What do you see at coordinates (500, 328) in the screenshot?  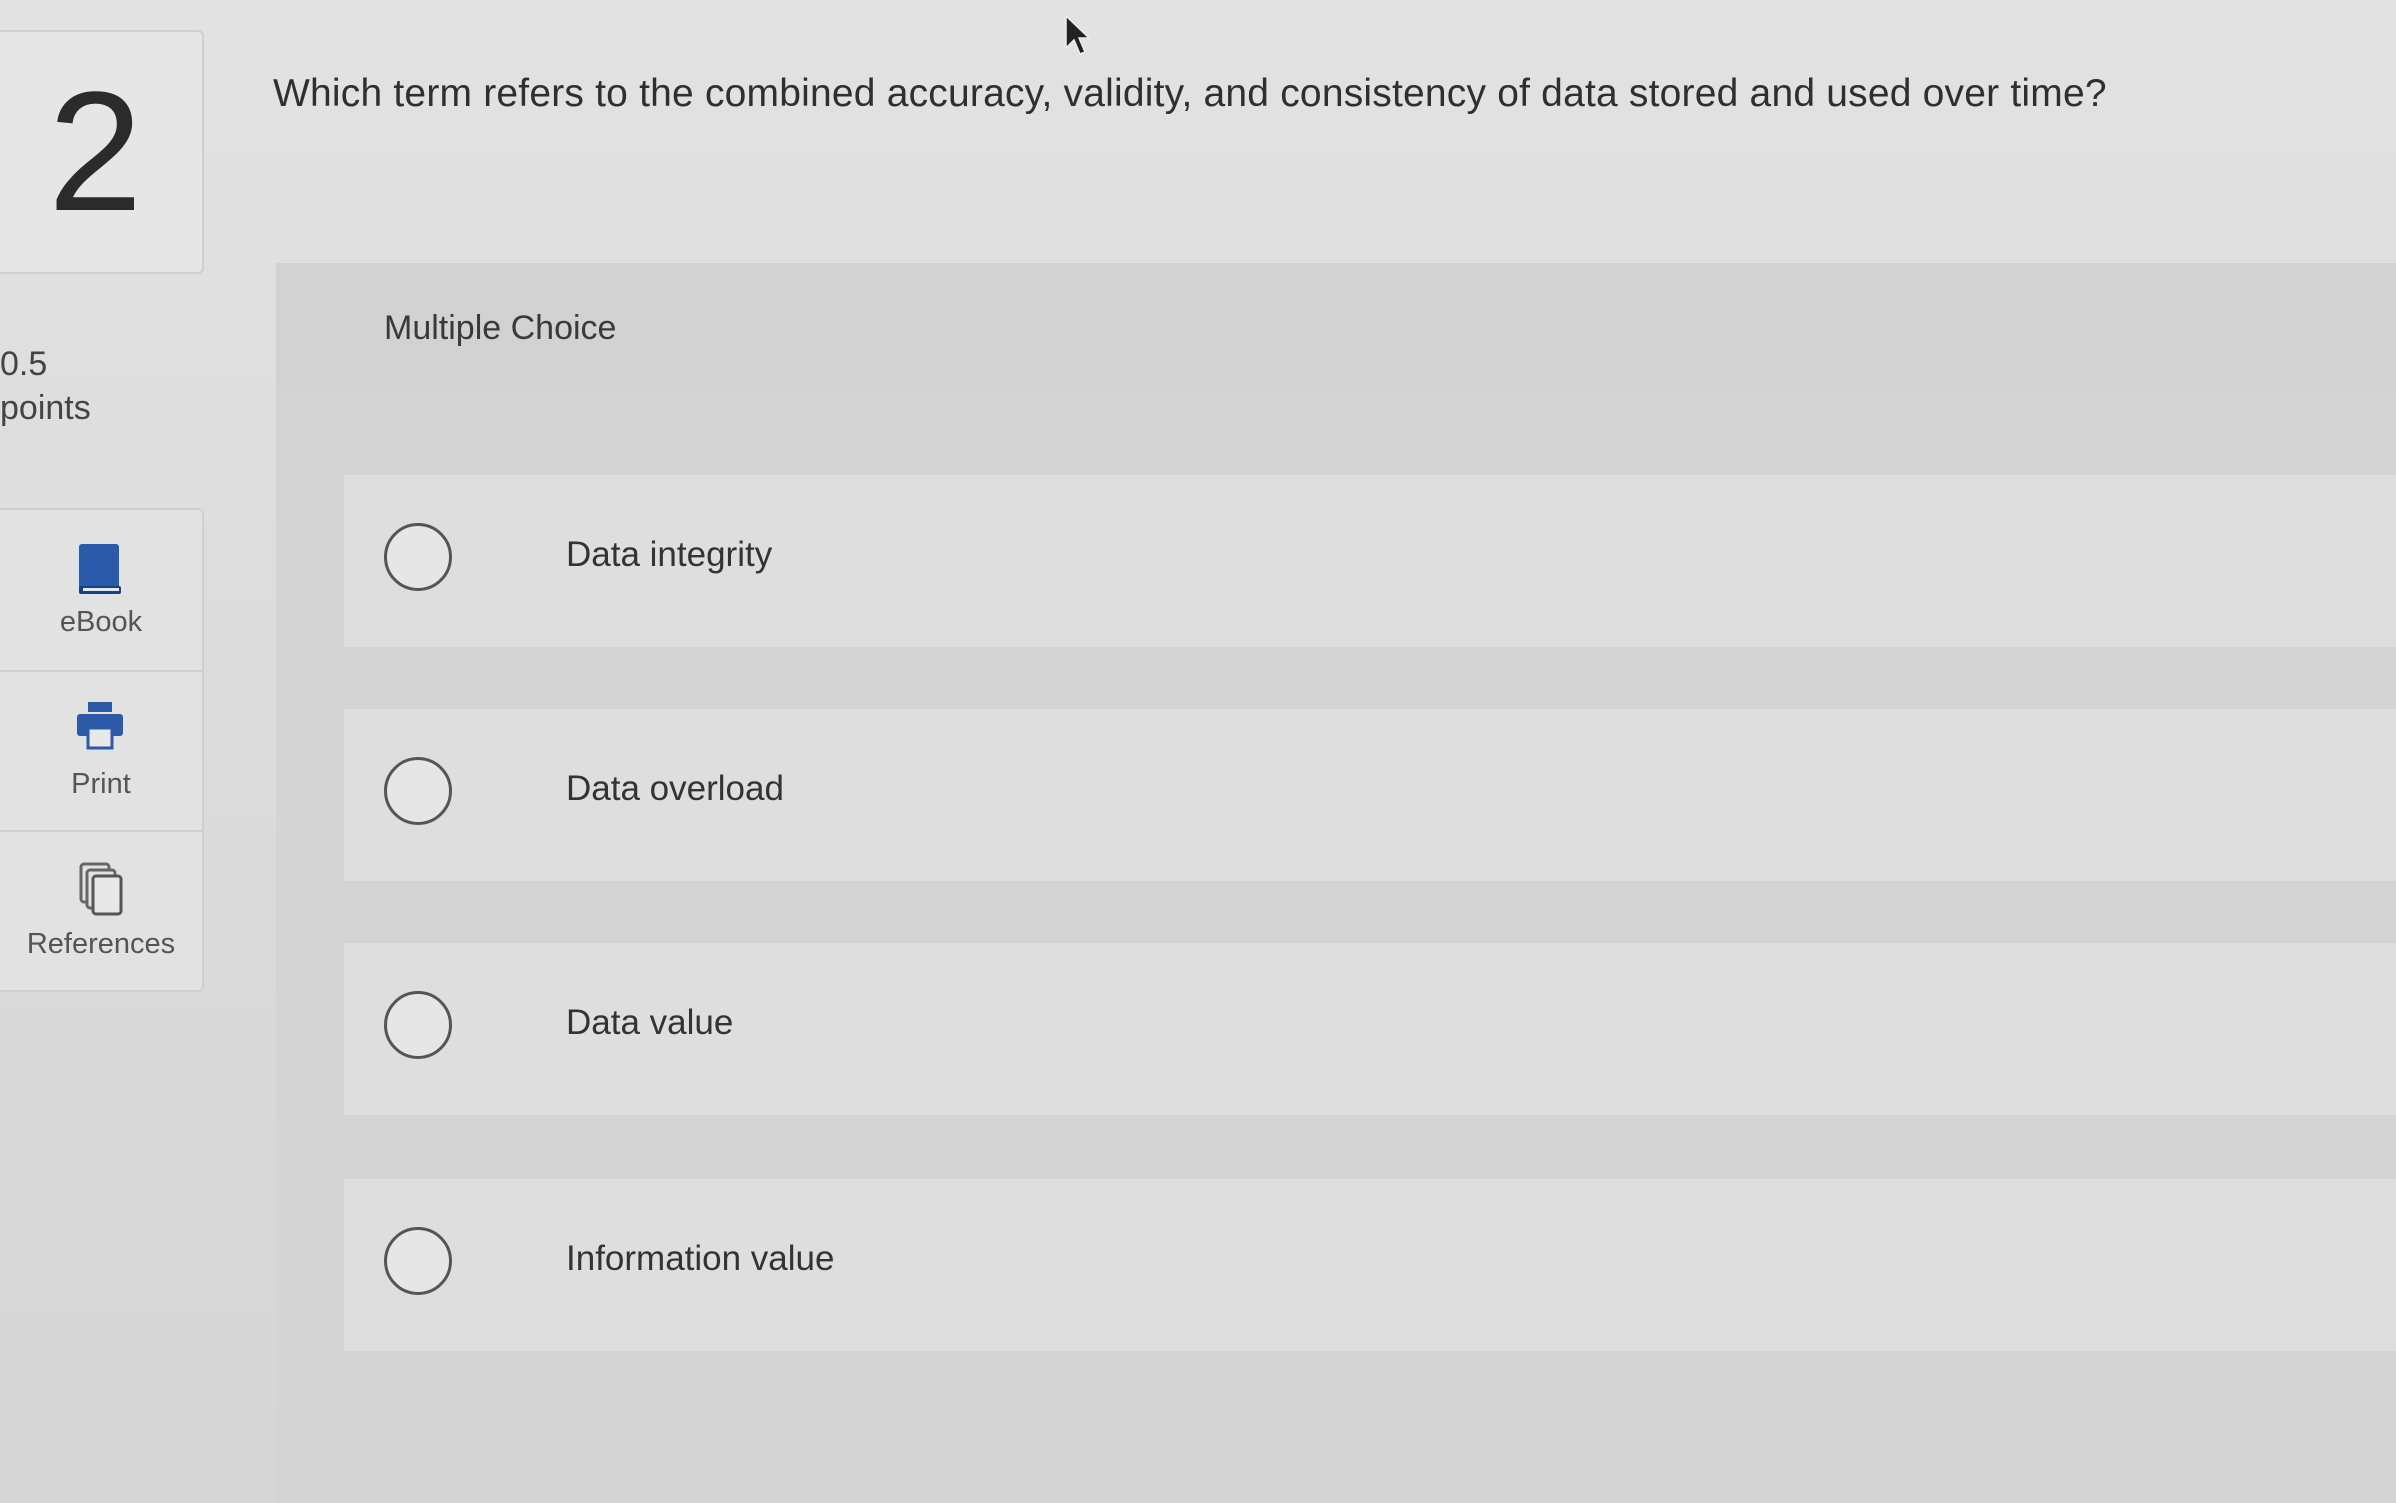 I see `question-type-label: Multiple Choice` at bounding box center [500, 328].